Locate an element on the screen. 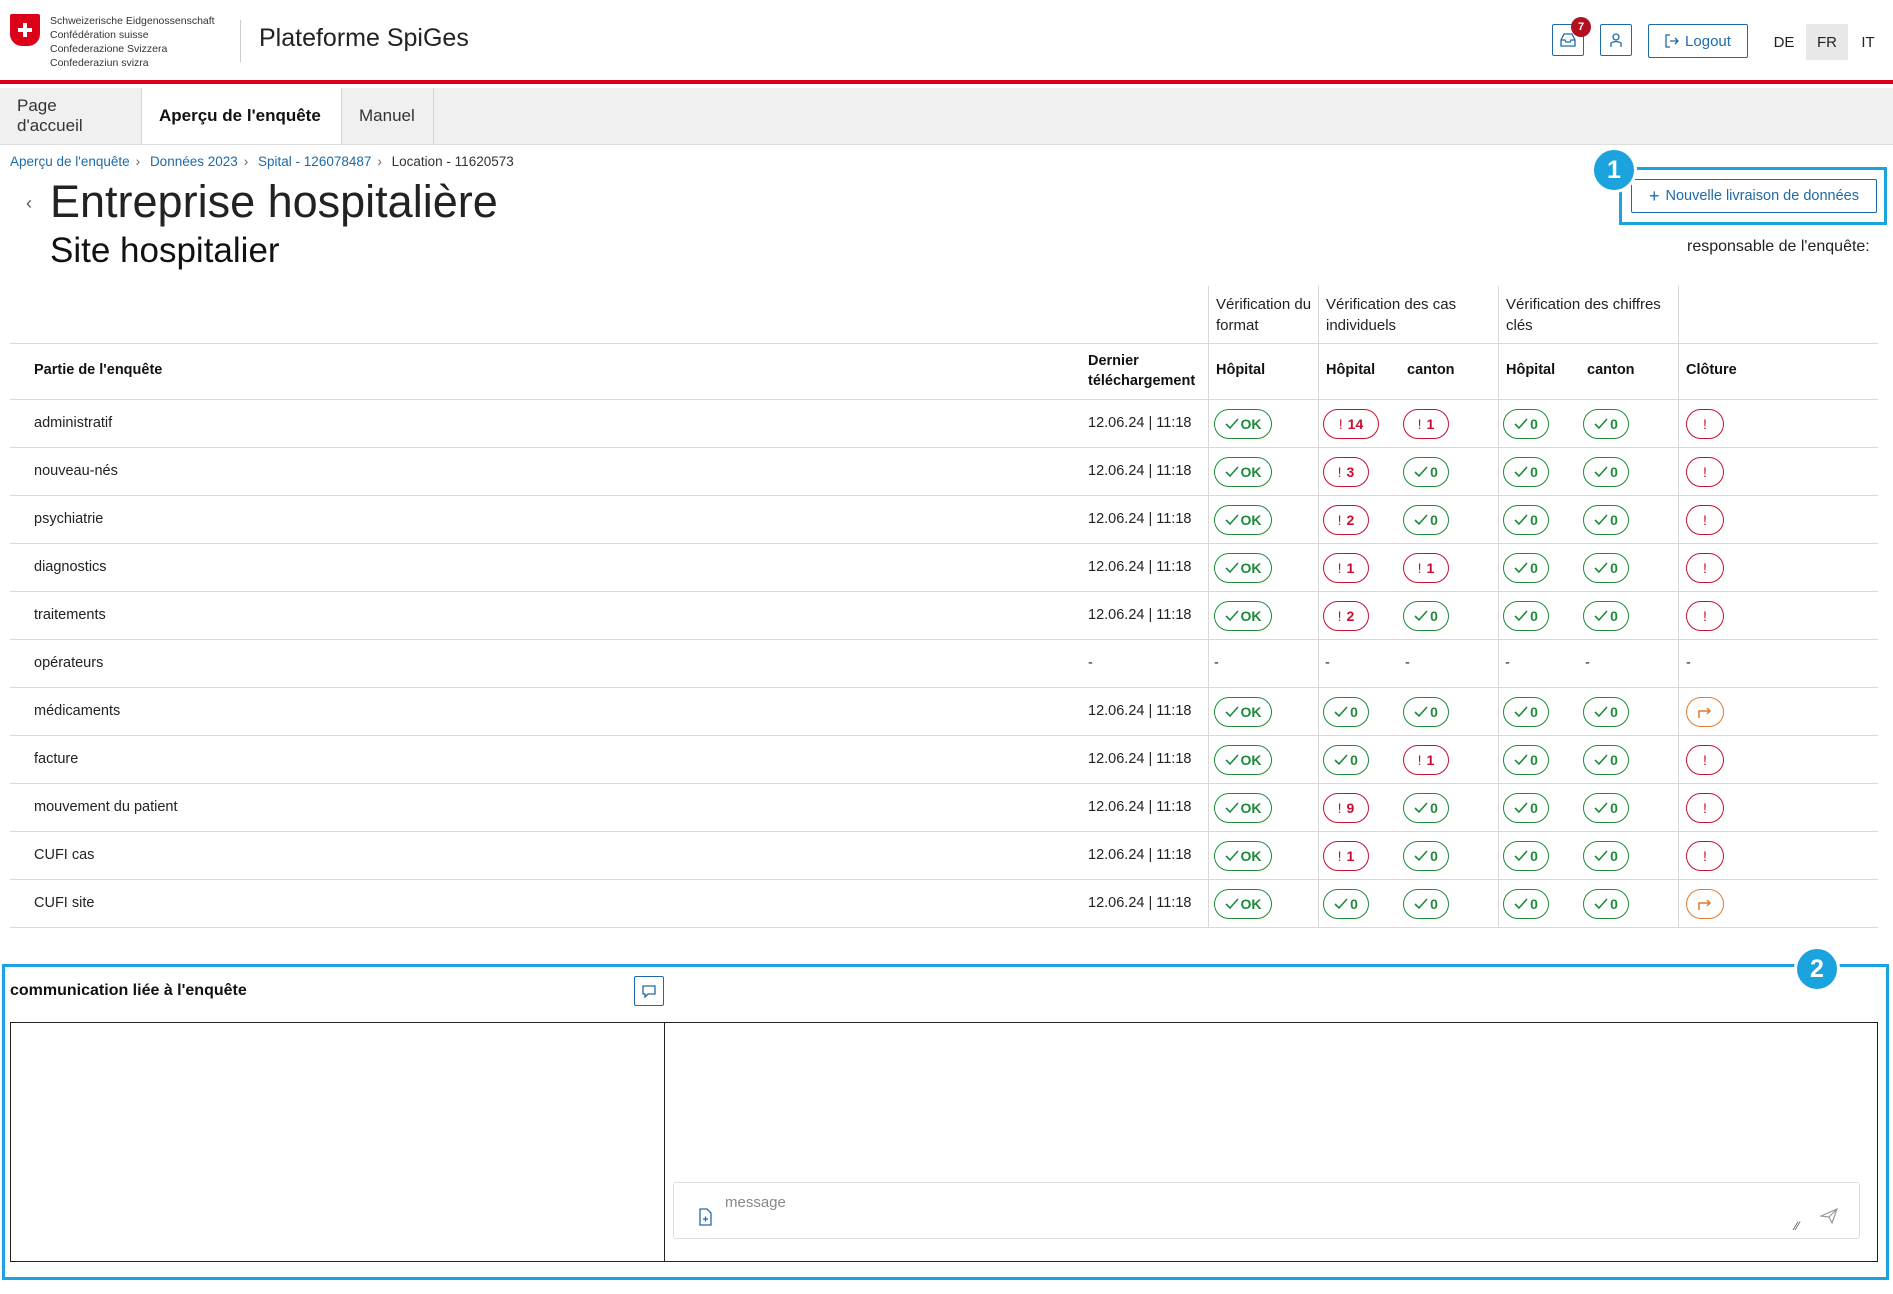 This screenshot has width=1893, height=1294. tab-home: Page d'accueil is located at coordinates (71, 116).